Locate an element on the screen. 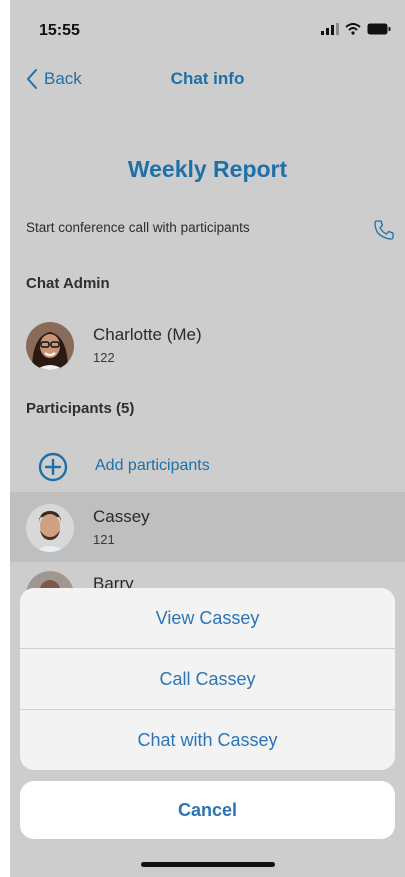 Image resolution: width=405 pixels, height=877 pixels. participant-item: Cassey 121 is located at coordinates (211, 529).